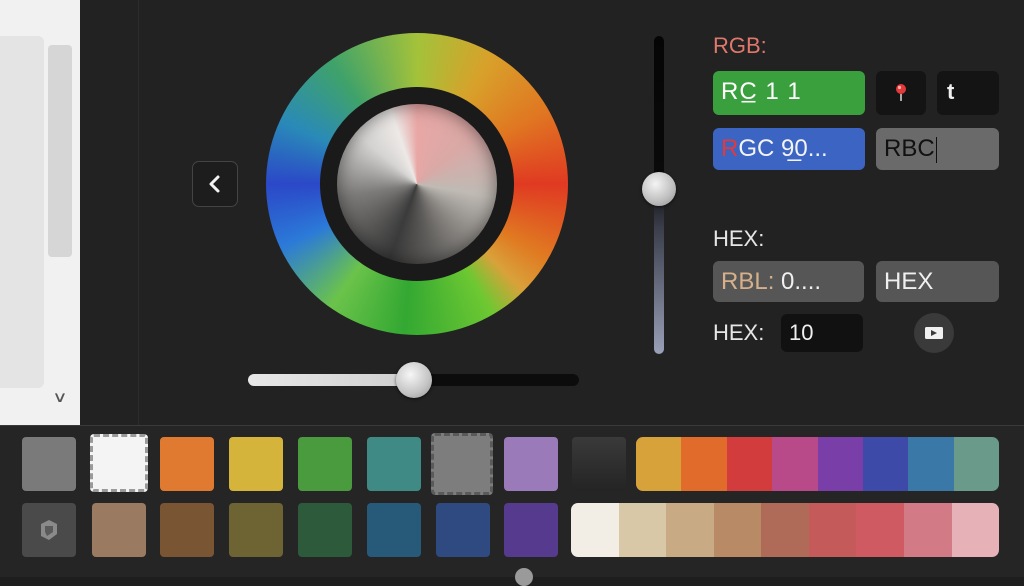  I want to click on pin-icon, so click(901, 92).